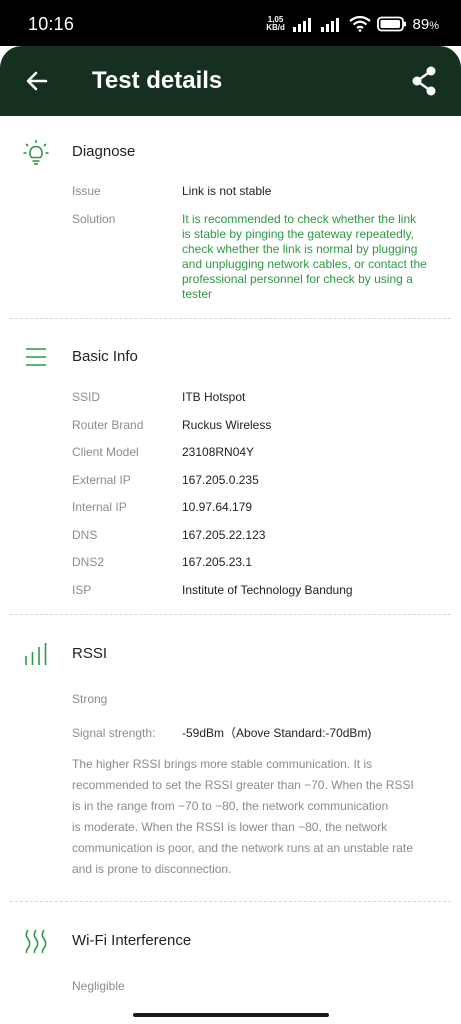 The width and height of the screenshot is (461, 1024). I want to click on share-icon, so click(424, 81).